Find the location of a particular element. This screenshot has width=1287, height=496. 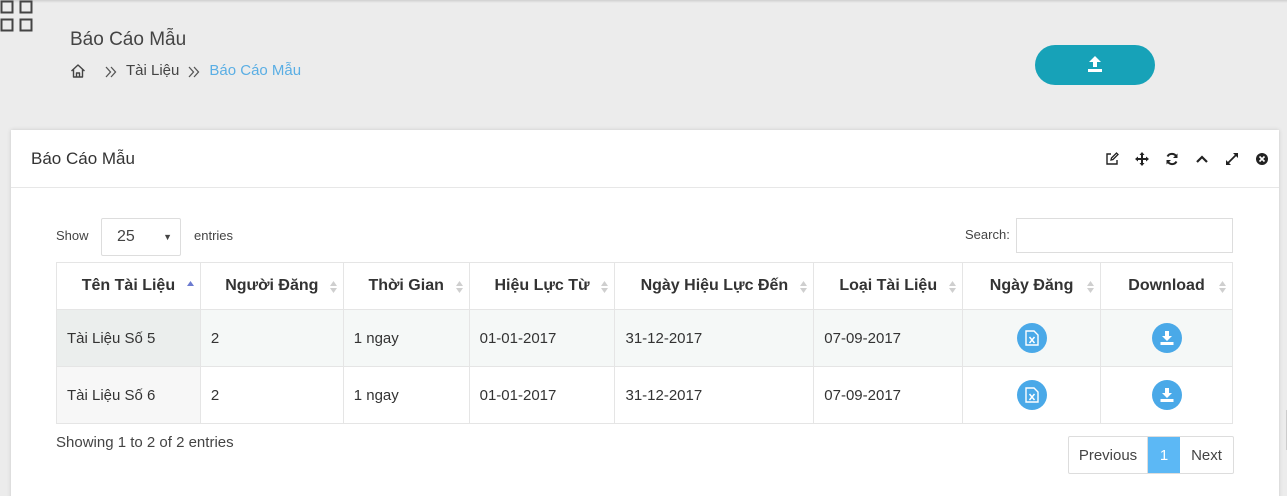

home-icon is located at coordinates (78, 71).